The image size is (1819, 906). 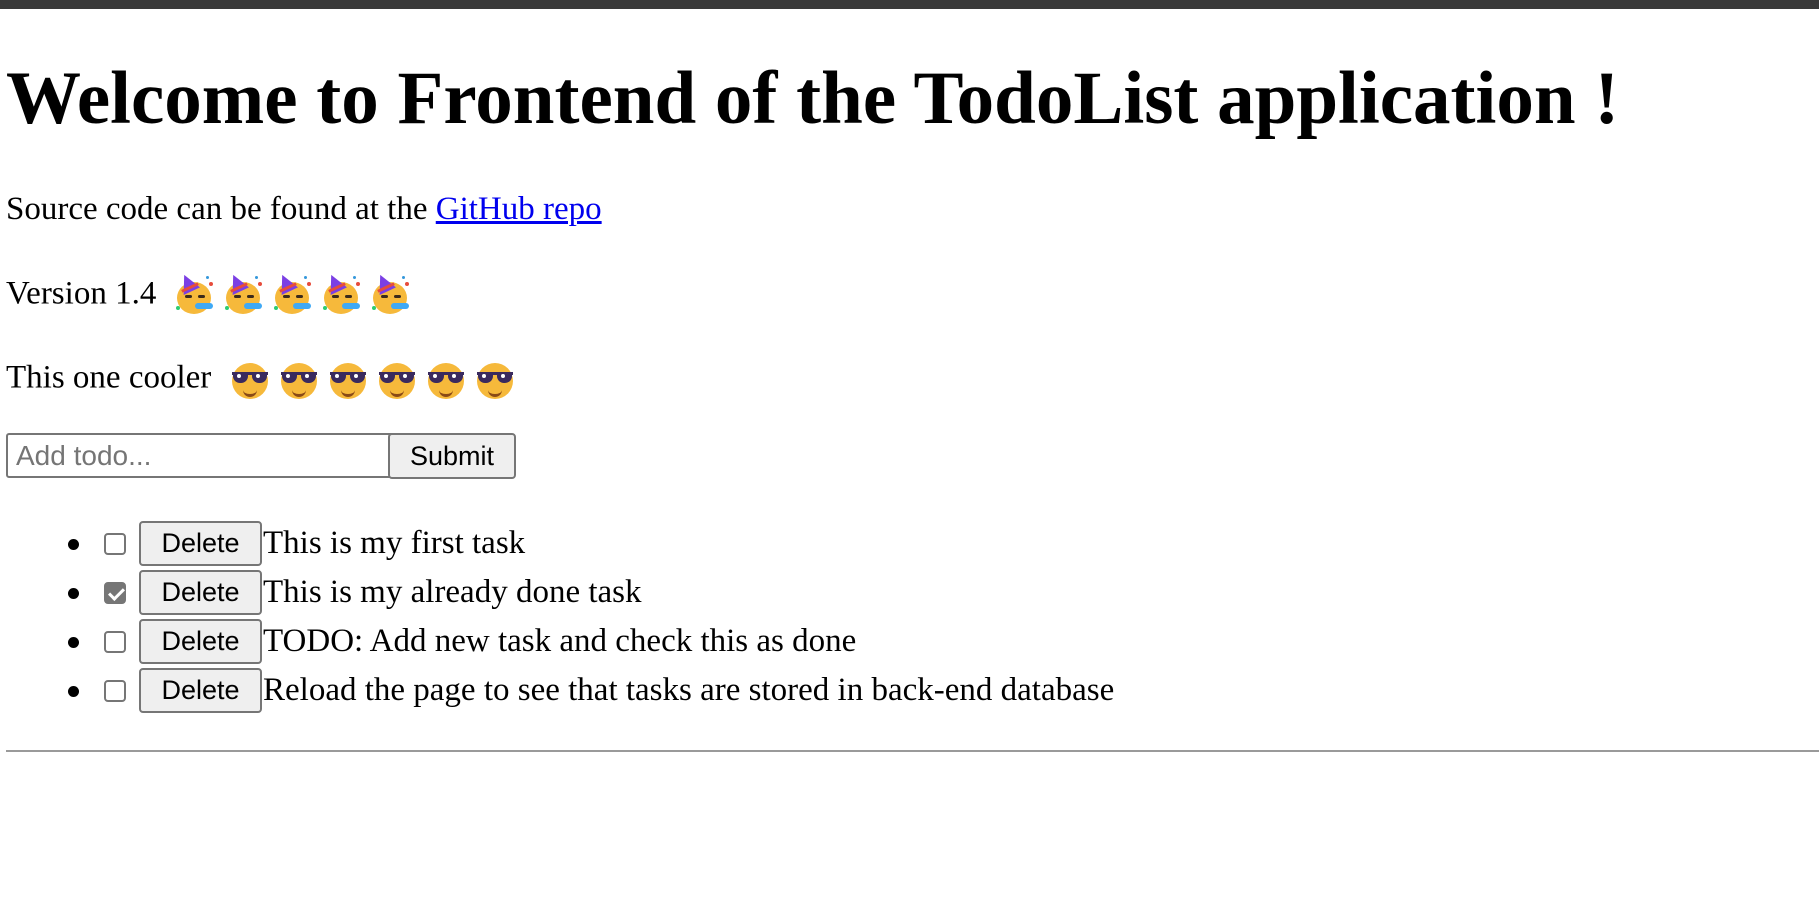 I want to click on version-line: Version 1.4, so click(x=213, y=293).